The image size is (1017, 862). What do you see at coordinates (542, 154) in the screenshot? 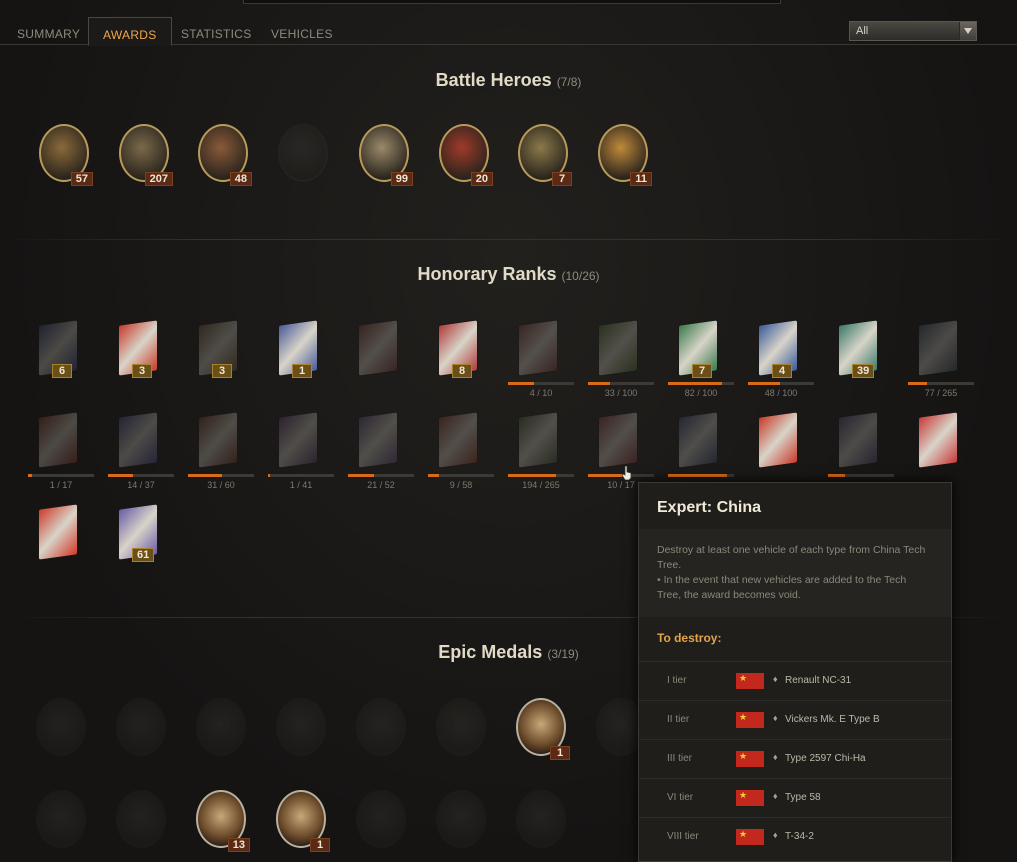
I see `battle-hero-medal: 7` at bounding box center [542, 154].